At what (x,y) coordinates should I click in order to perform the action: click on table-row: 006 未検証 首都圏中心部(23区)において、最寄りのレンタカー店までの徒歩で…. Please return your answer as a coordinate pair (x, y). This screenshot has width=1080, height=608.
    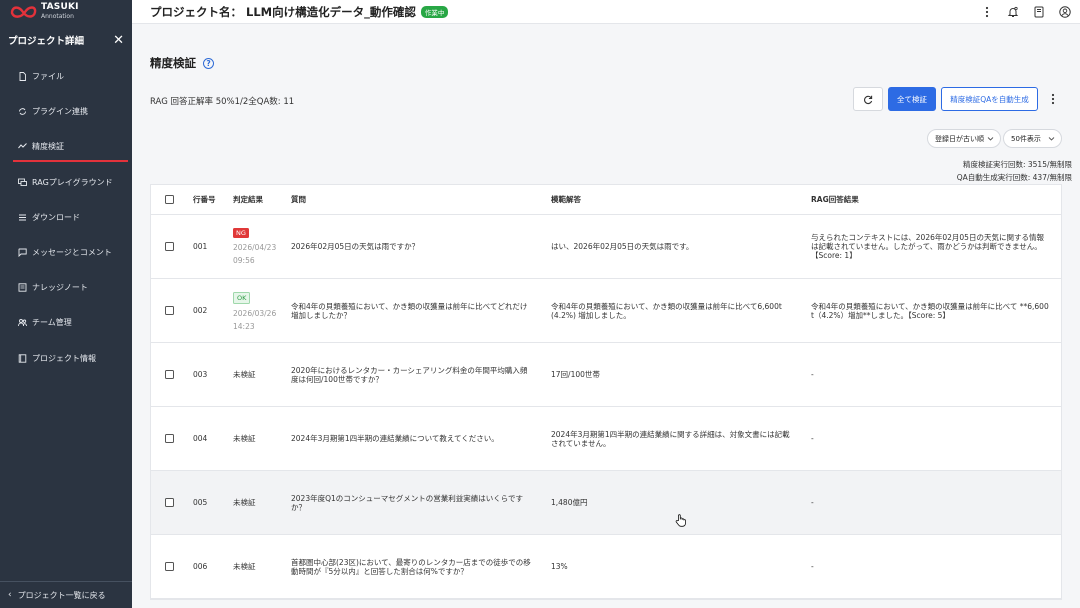
    Looking at the image, I should click on (606, 567).